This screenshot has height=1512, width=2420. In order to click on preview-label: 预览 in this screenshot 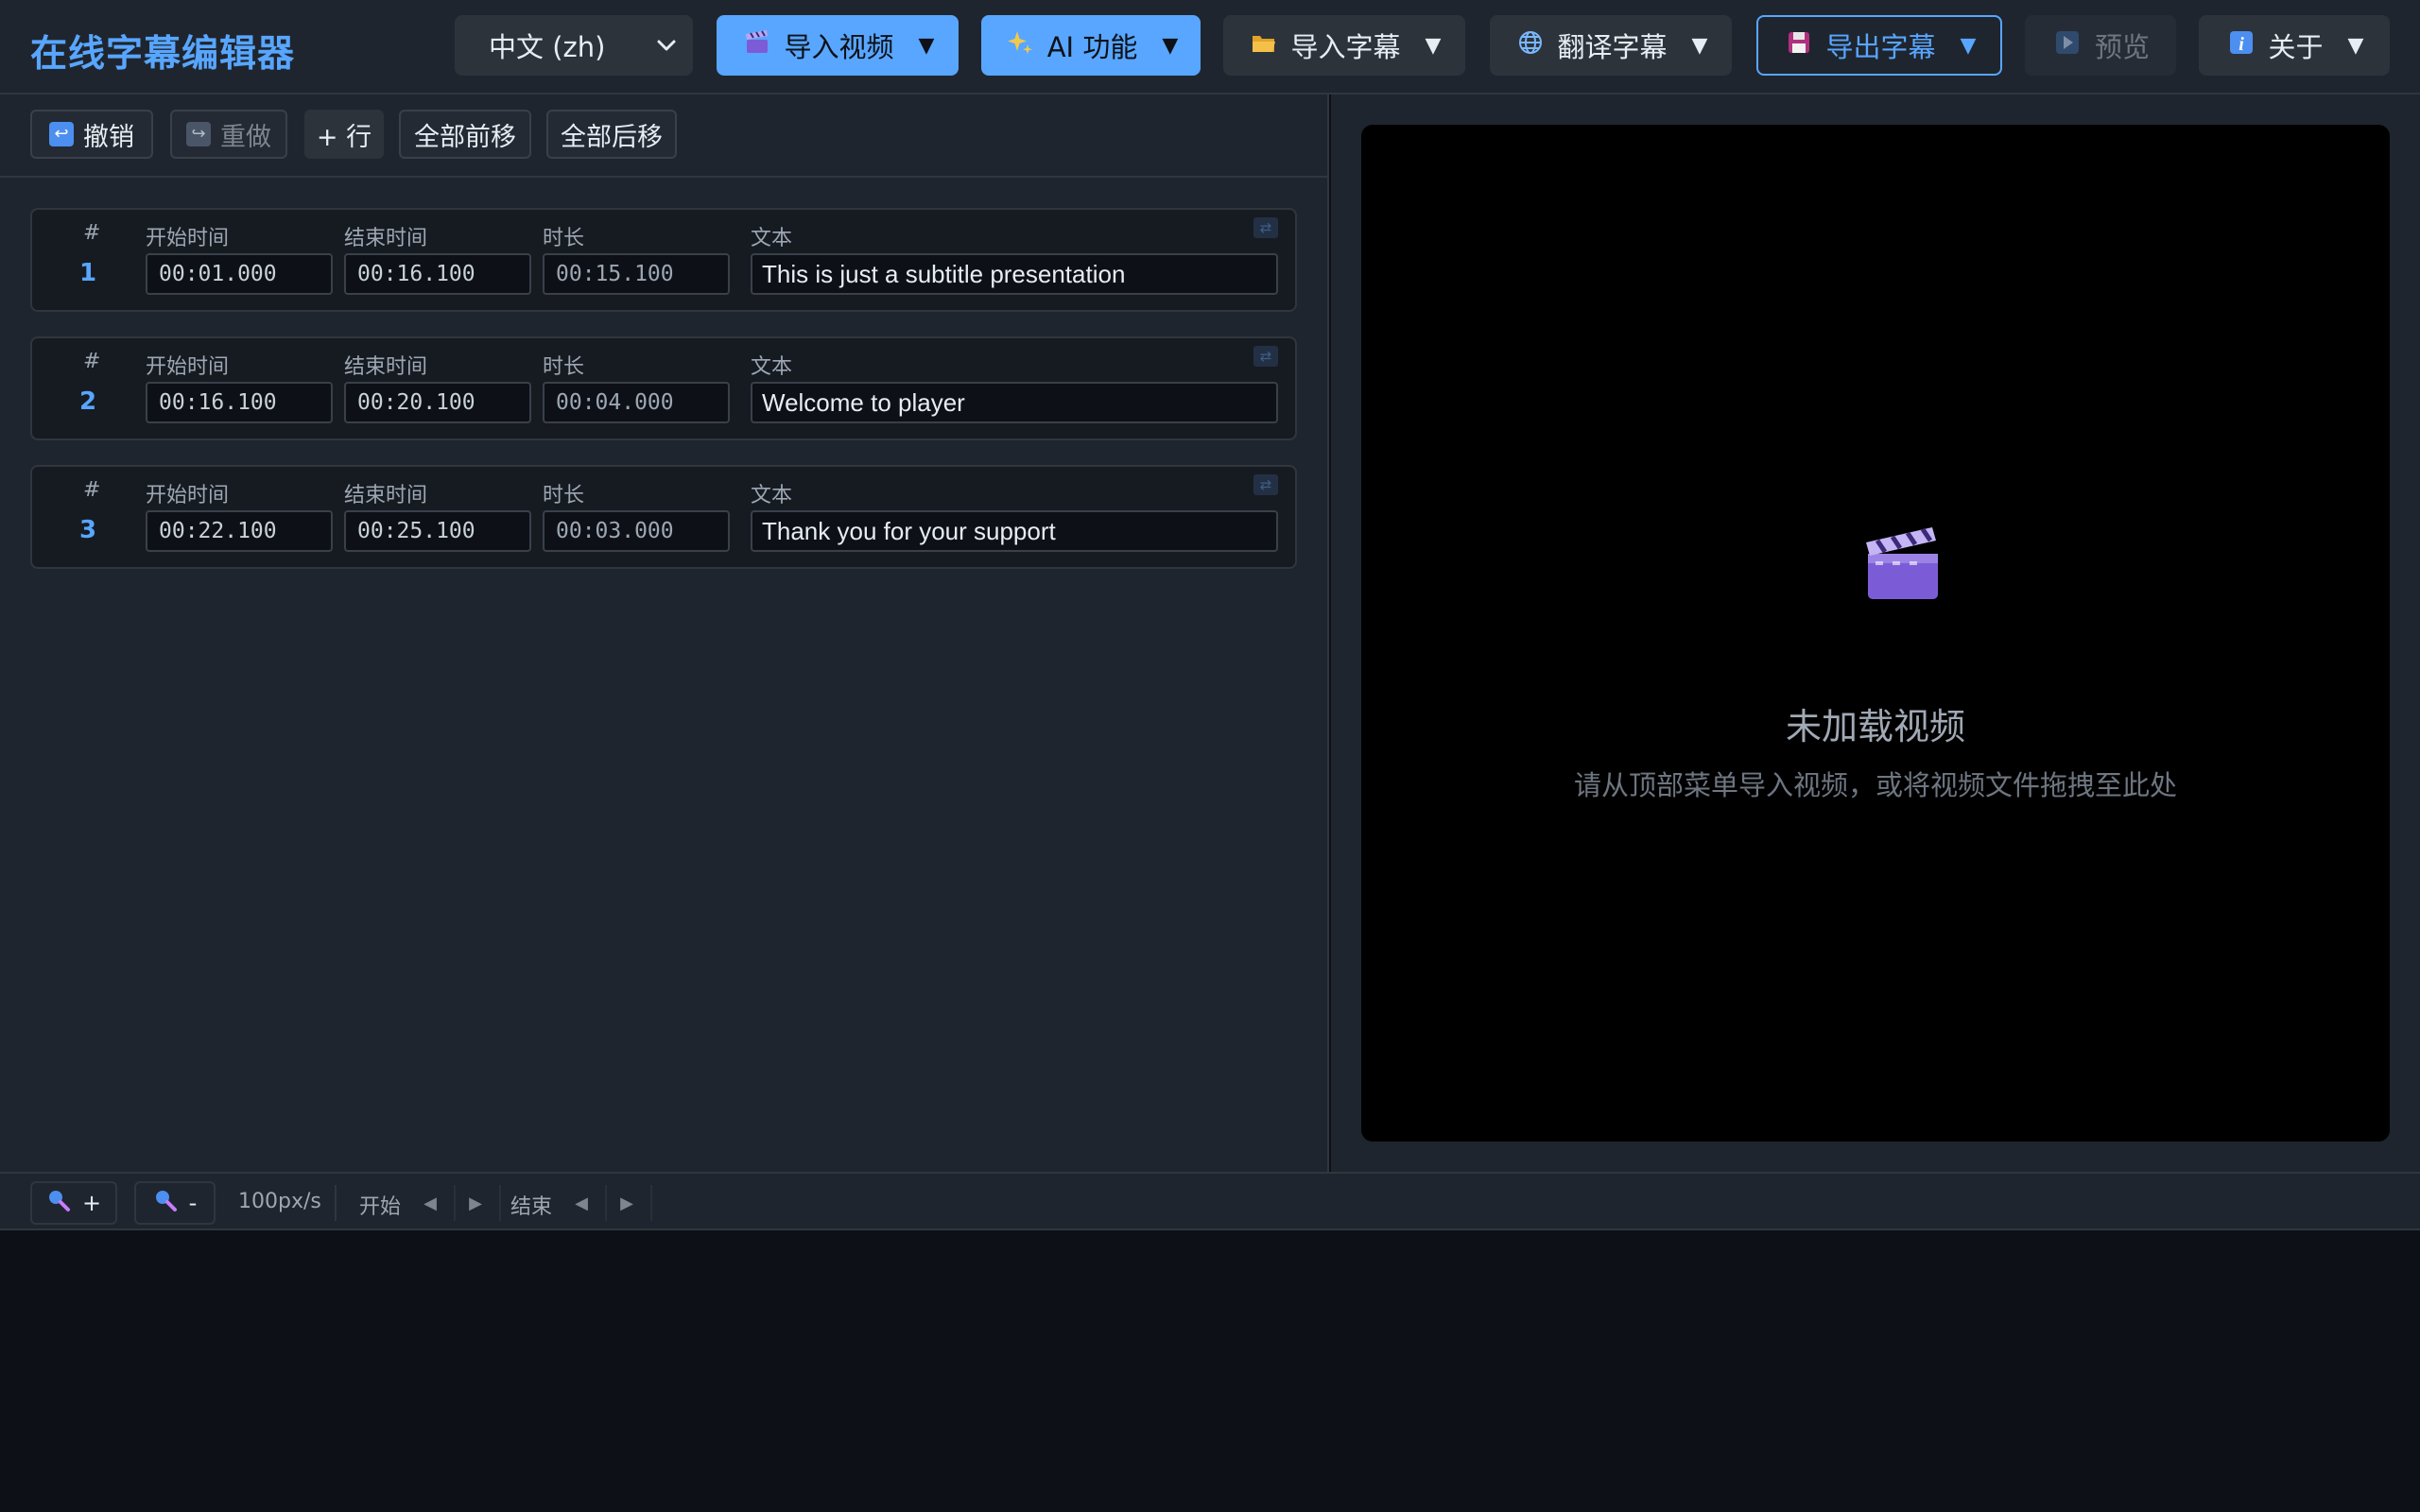, I will do `click(2122, 47)`.